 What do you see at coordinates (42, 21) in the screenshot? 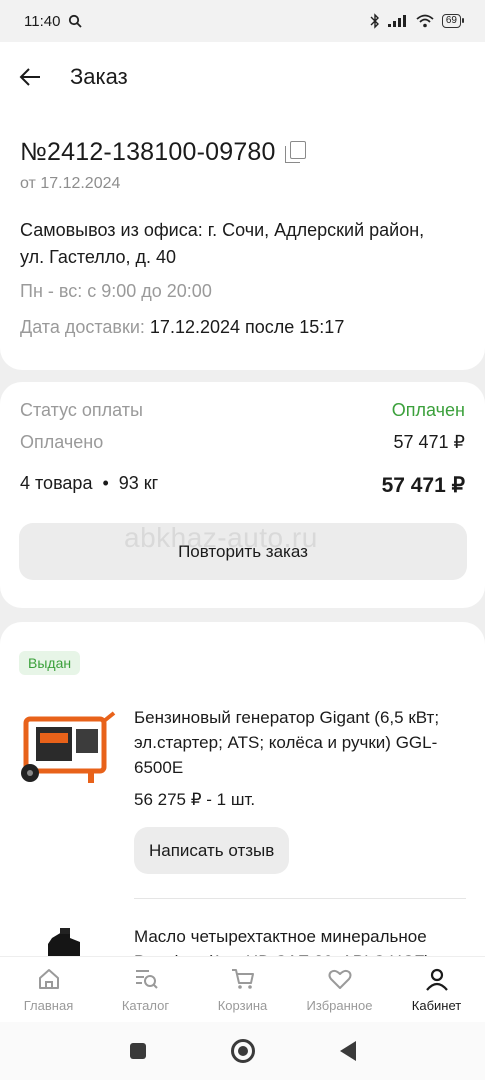
I see `status-time: 11:40` at bounding box center [42, 21].